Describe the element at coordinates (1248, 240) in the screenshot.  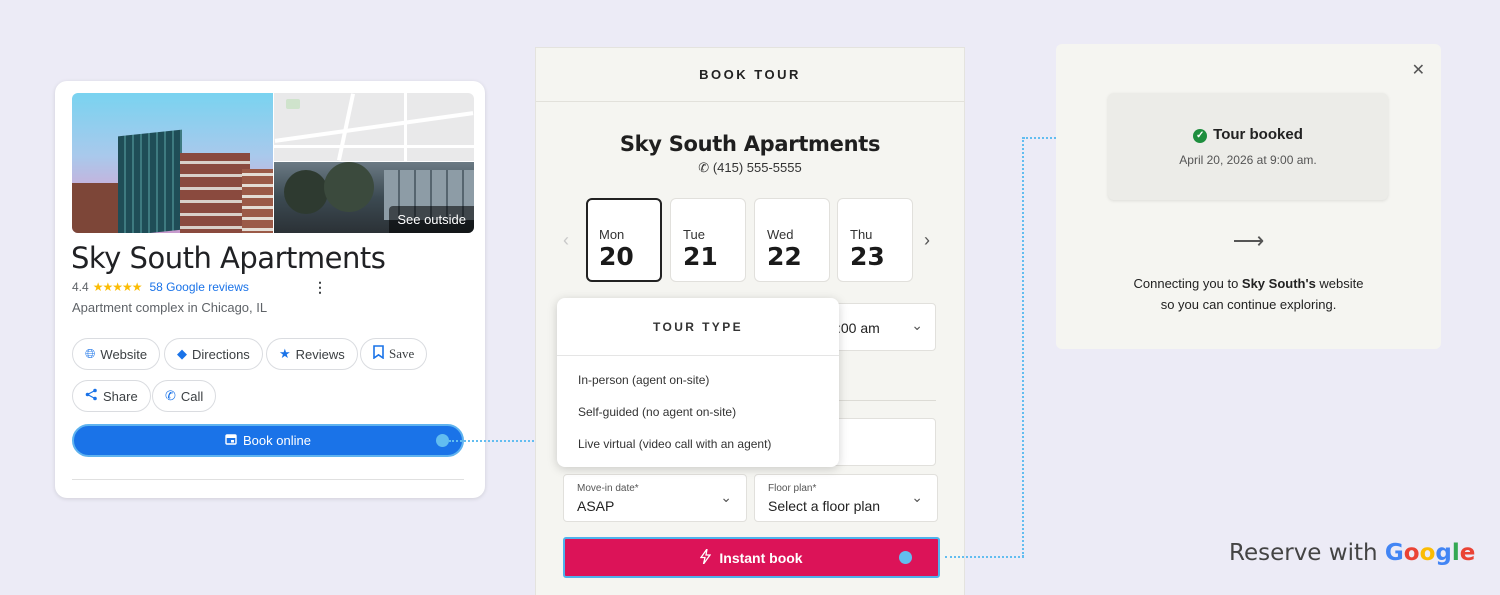
I see `arrow-right-icon: ⟶` at that location.